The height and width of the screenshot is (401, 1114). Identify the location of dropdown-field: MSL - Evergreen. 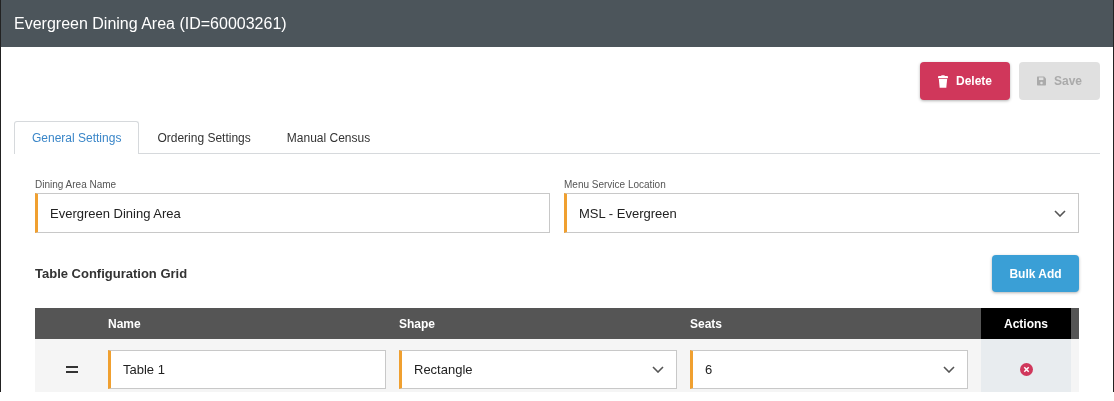
(821, 213).